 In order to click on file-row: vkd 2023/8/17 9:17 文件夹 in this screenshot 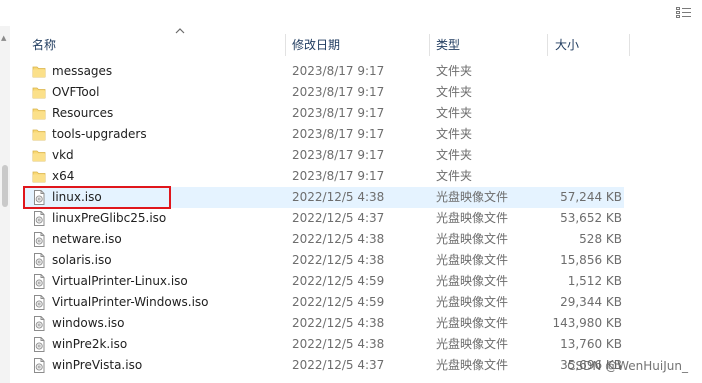, I will do `click(324, 155)`.